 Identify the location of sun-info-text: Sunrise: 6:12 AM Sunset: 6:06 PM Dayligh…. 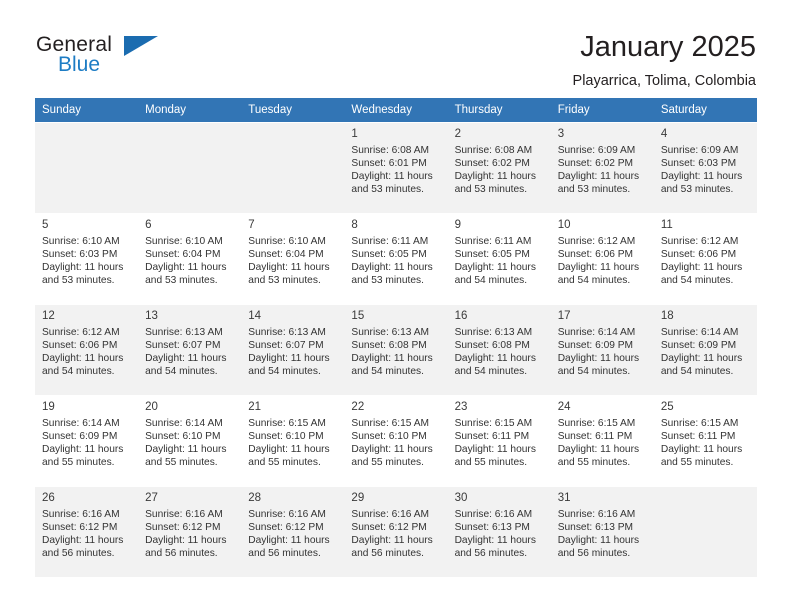
(701, 261).